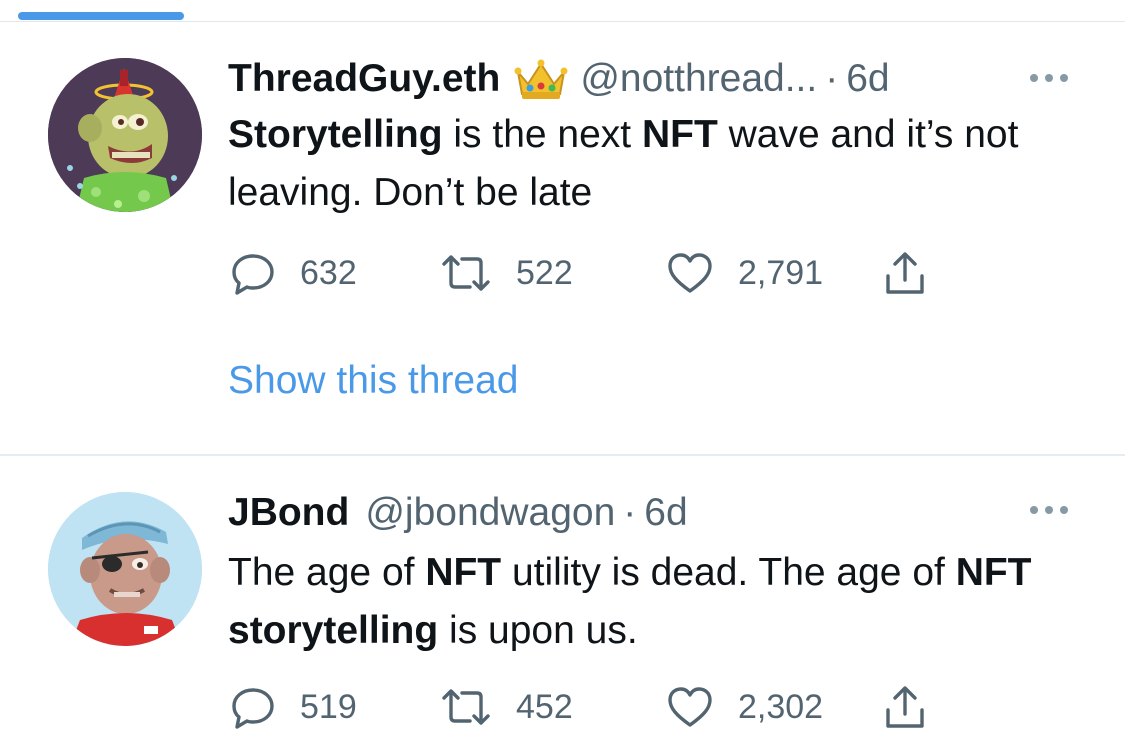 The image size is (1125, 746). I want to click on display-name: ThreadGuy.eth, so click(364, 79).